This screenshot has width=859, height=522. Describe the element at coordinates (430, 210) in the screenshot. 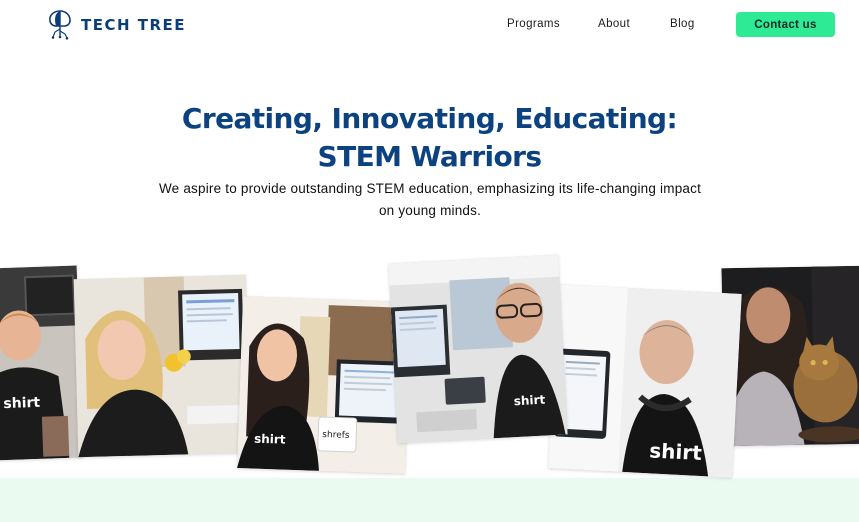

I see `hero-subtitle-line2: on young minds.` at that location.